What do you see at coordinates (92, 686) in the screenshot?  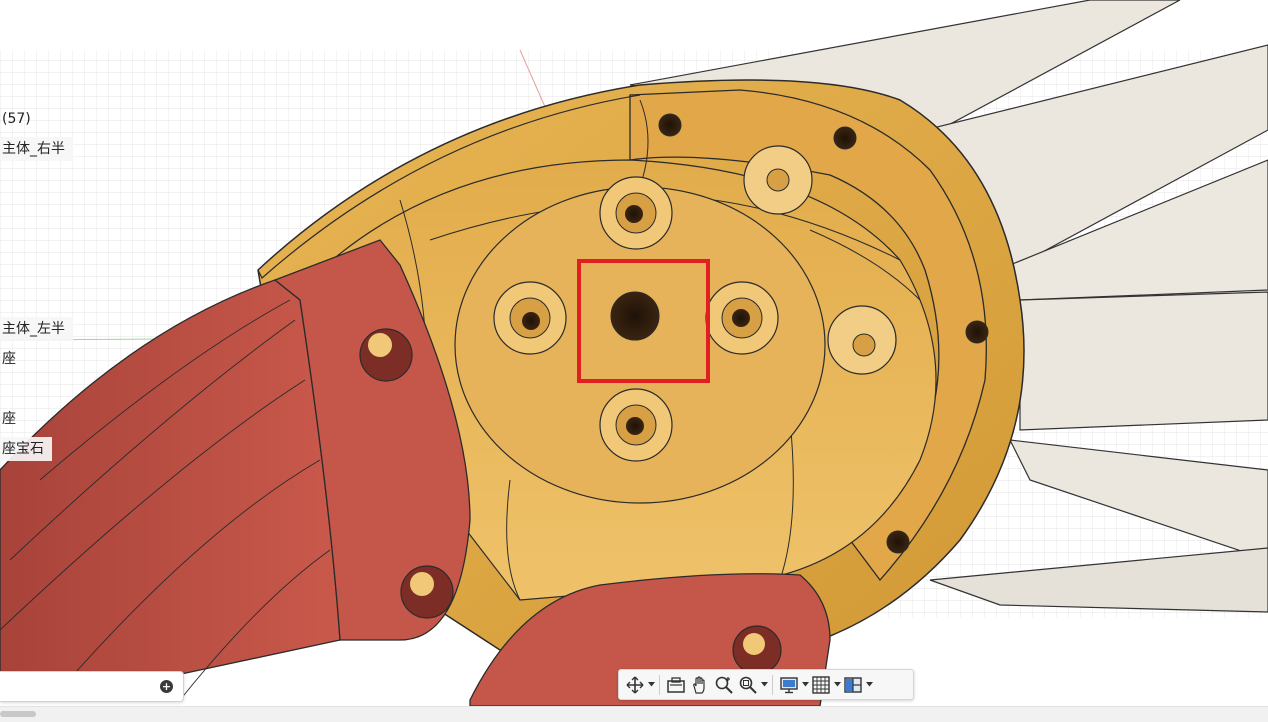 I see `comment-panel: +` at bounding box center [92, 686].